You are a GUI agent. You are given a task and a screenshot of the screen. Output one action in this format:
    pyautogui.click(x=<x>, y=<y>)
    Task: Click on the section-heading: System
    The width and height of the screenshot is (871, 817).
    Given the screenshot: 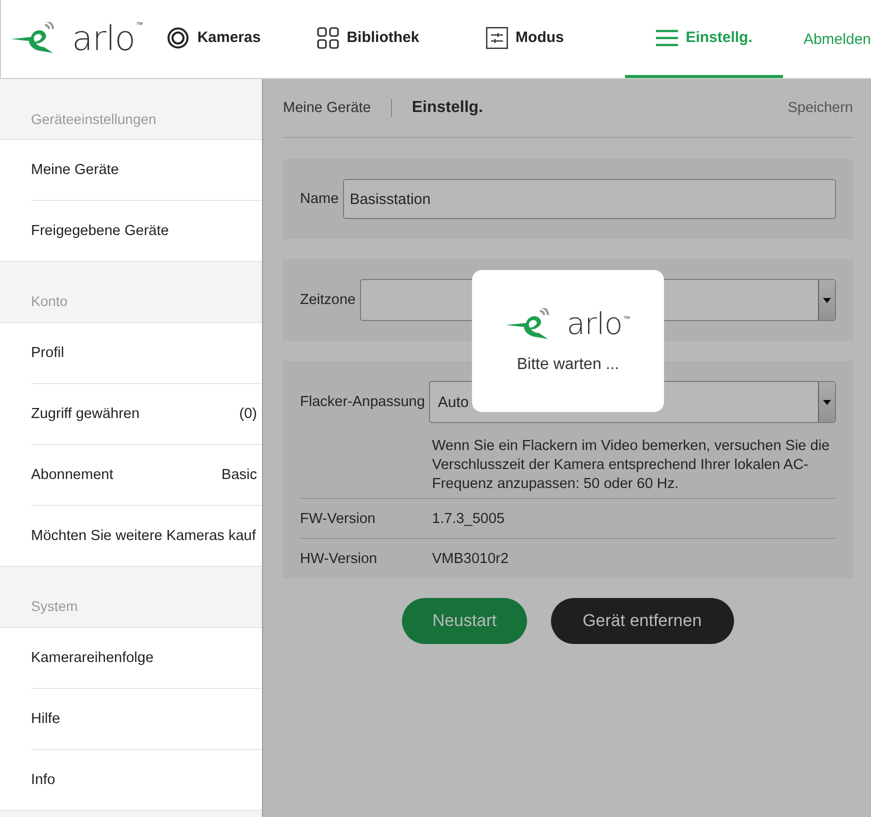 What is the action you would take?
    pyautogui.click(x=131, y=597)
    